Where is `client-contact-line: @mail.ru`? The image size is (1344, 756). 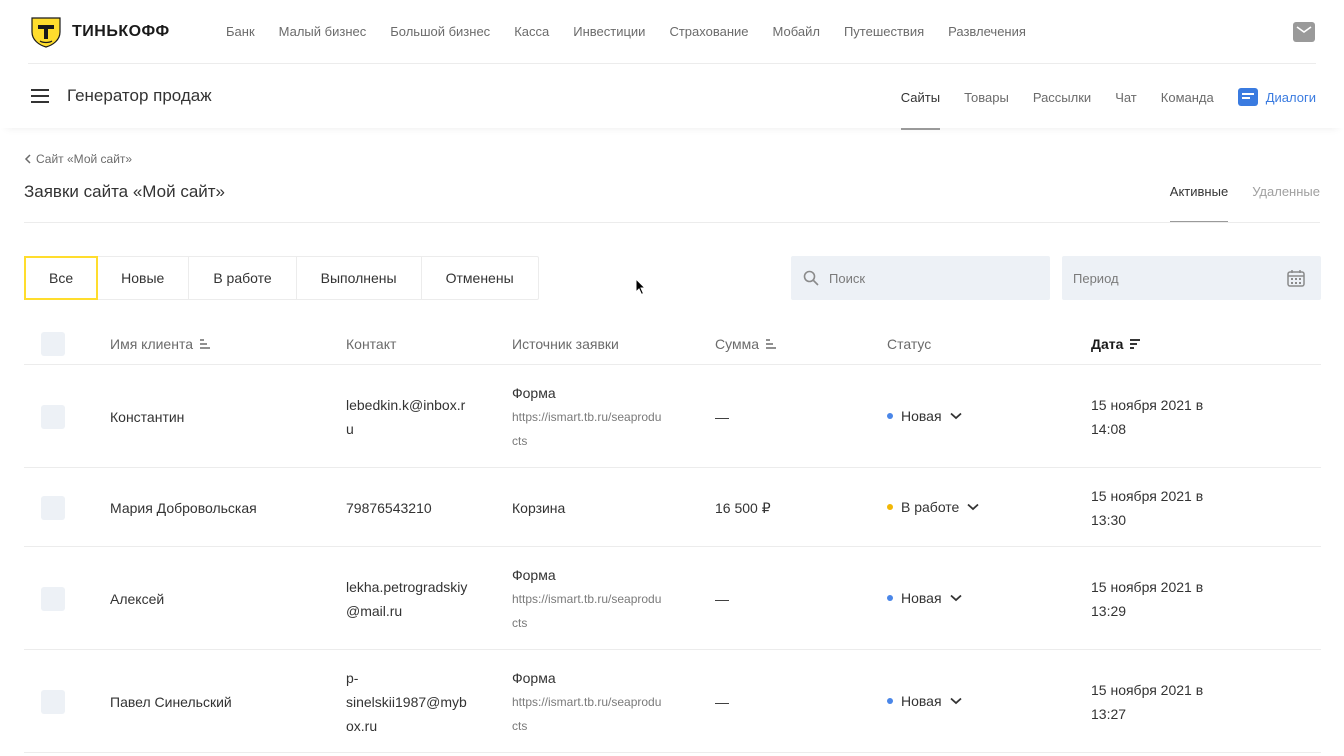
client-contact-line: @mail.ru is located at coordinates (374, 610).